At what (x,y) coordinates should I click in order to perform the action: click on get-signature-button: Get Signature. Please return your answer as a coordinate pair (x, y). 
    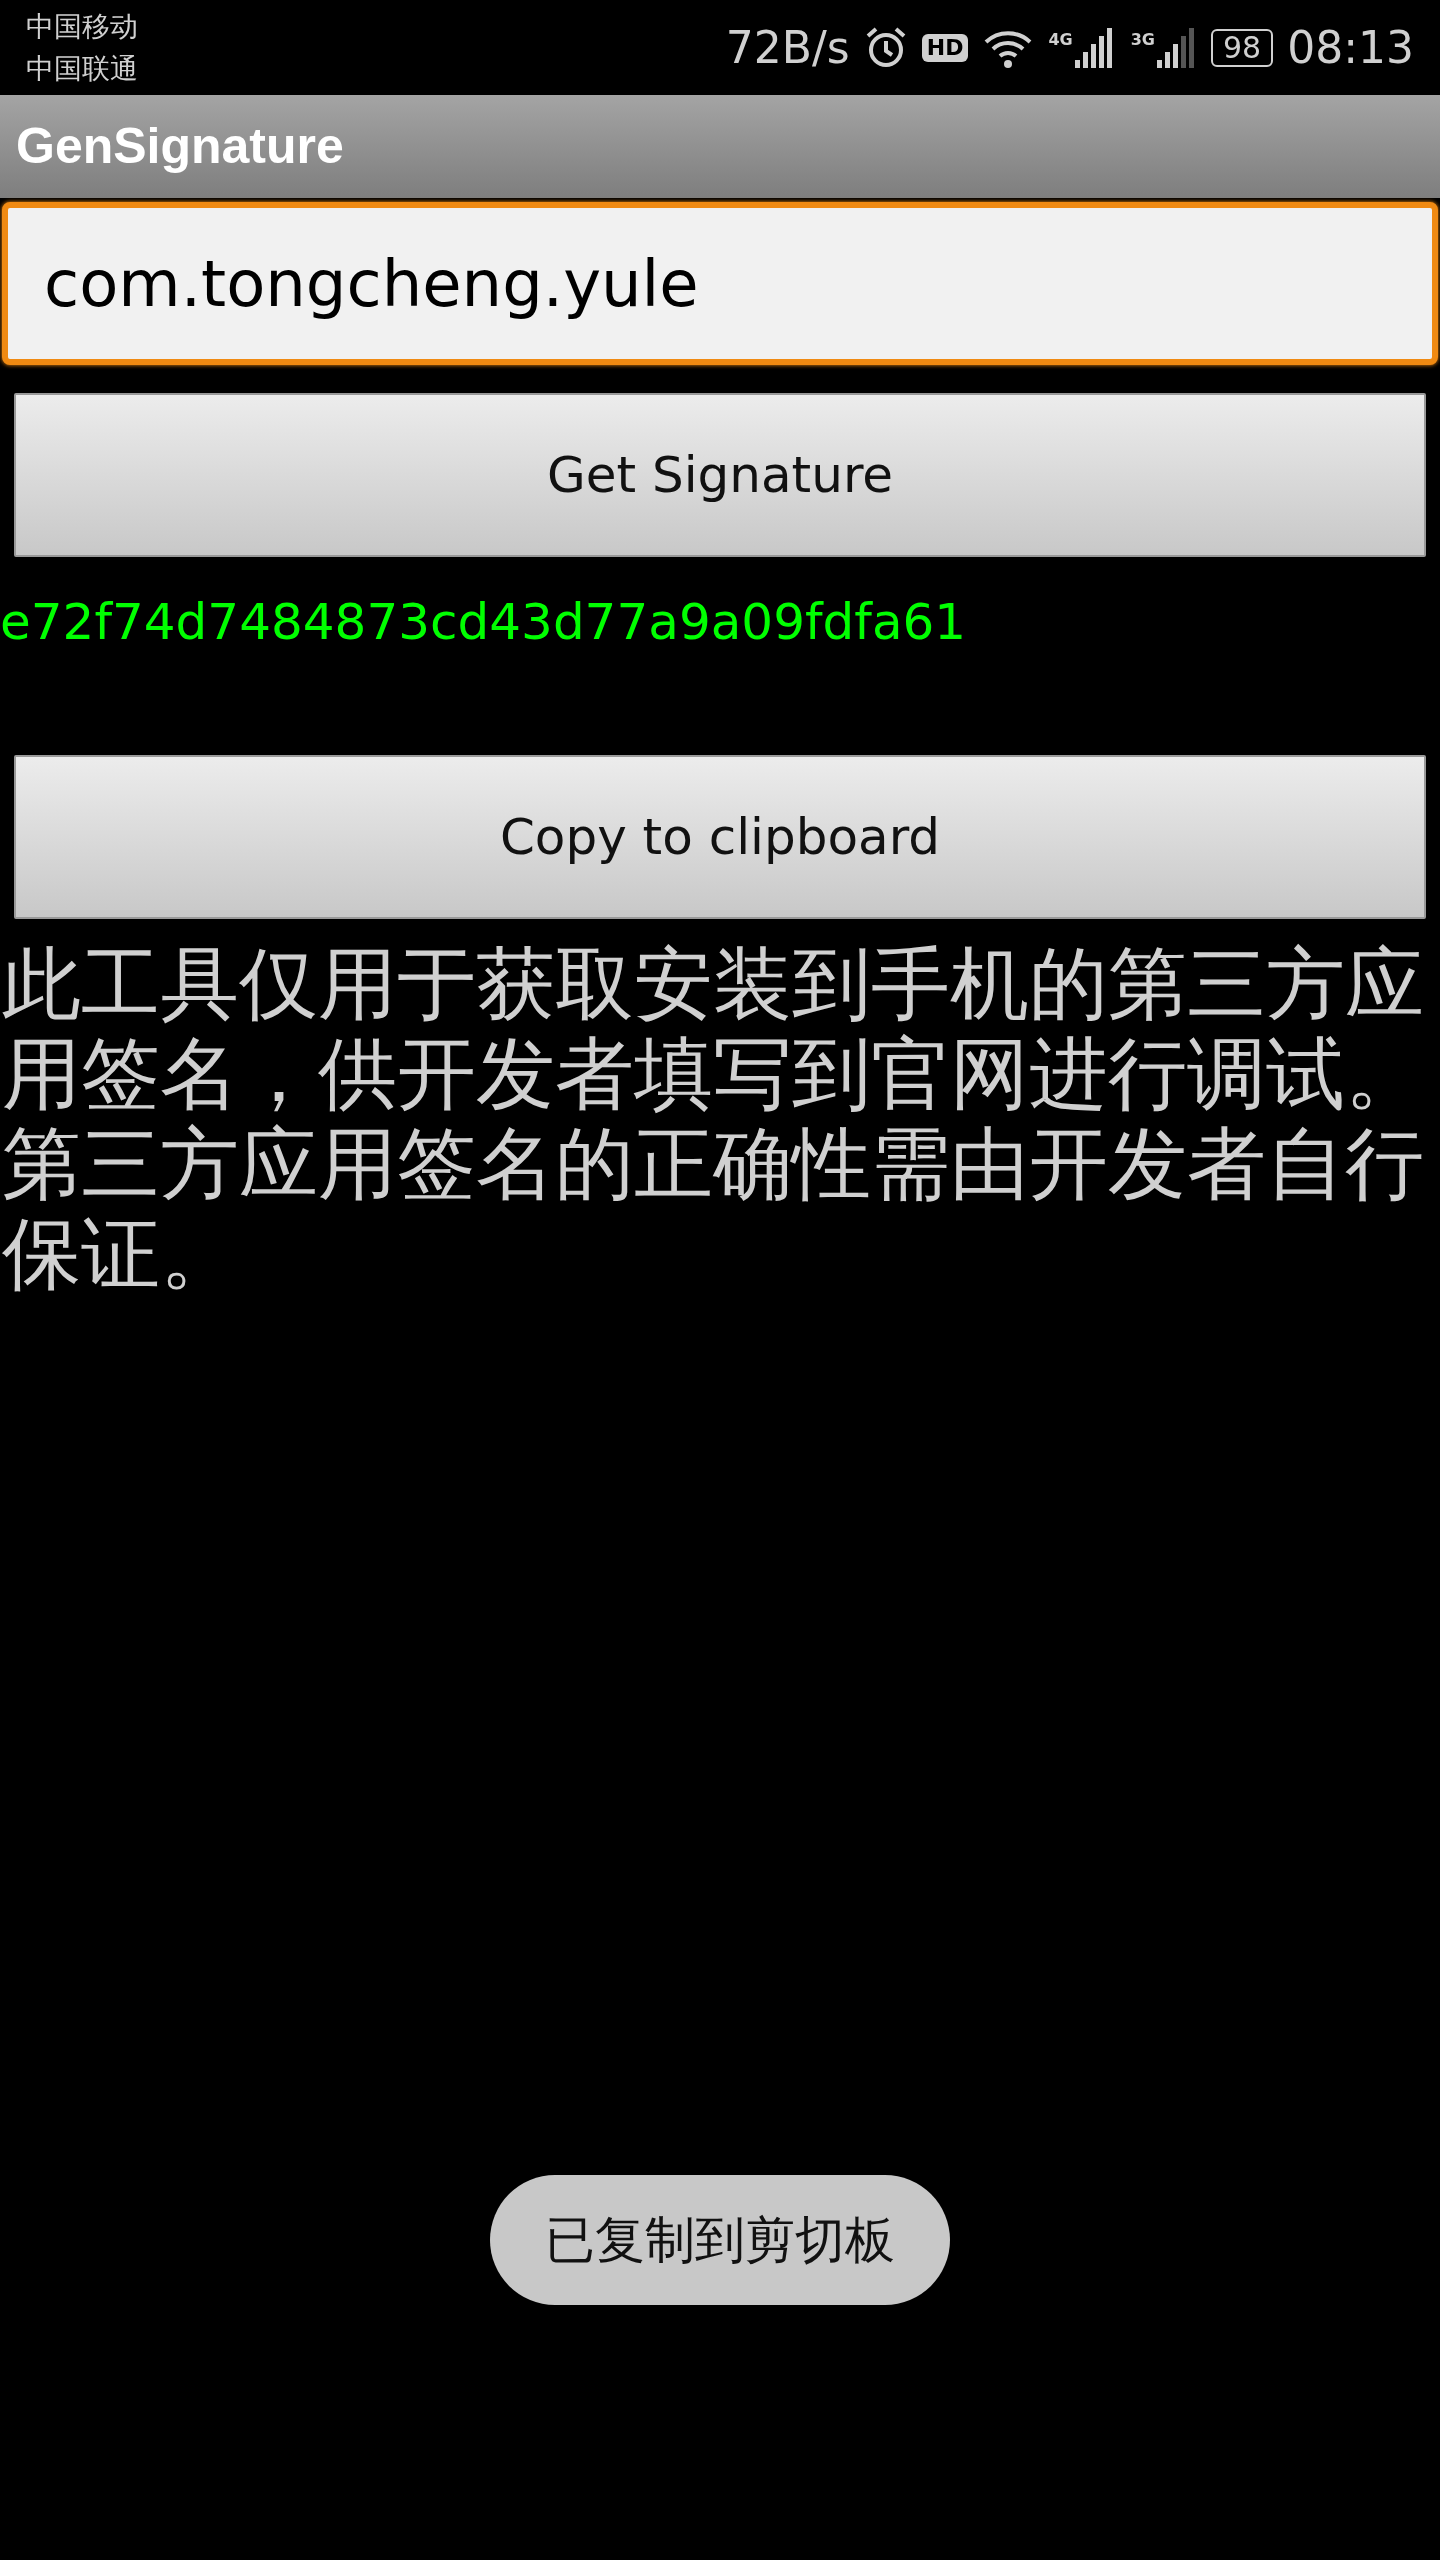
    Looking at the image, I should click on (720, 475).